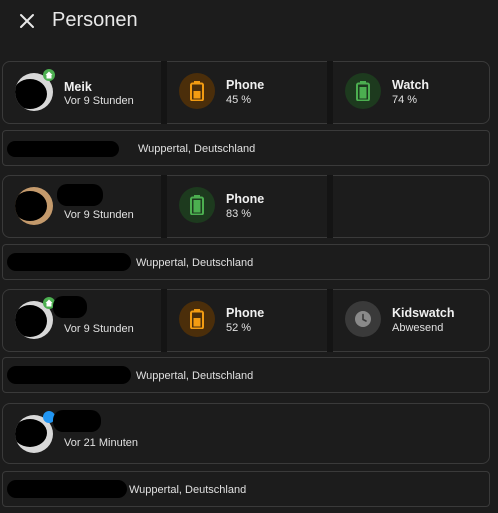  I want to click on person-card: Vor 21 Minuten, so click(246, 433).